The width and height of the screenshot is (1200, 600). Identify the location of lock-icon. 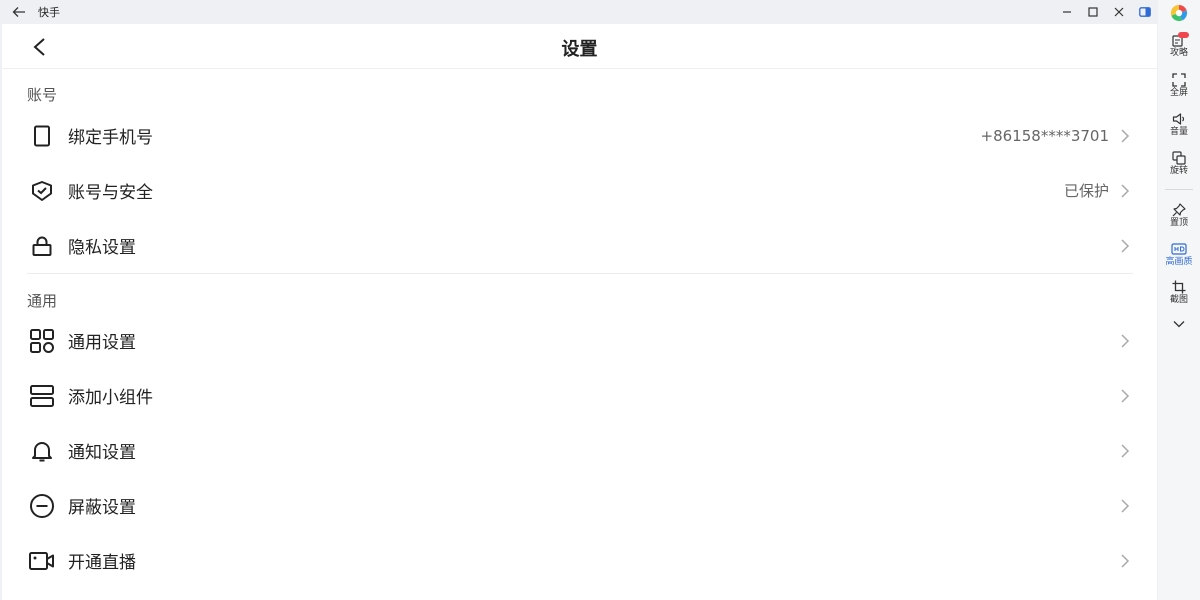
(42, 246).